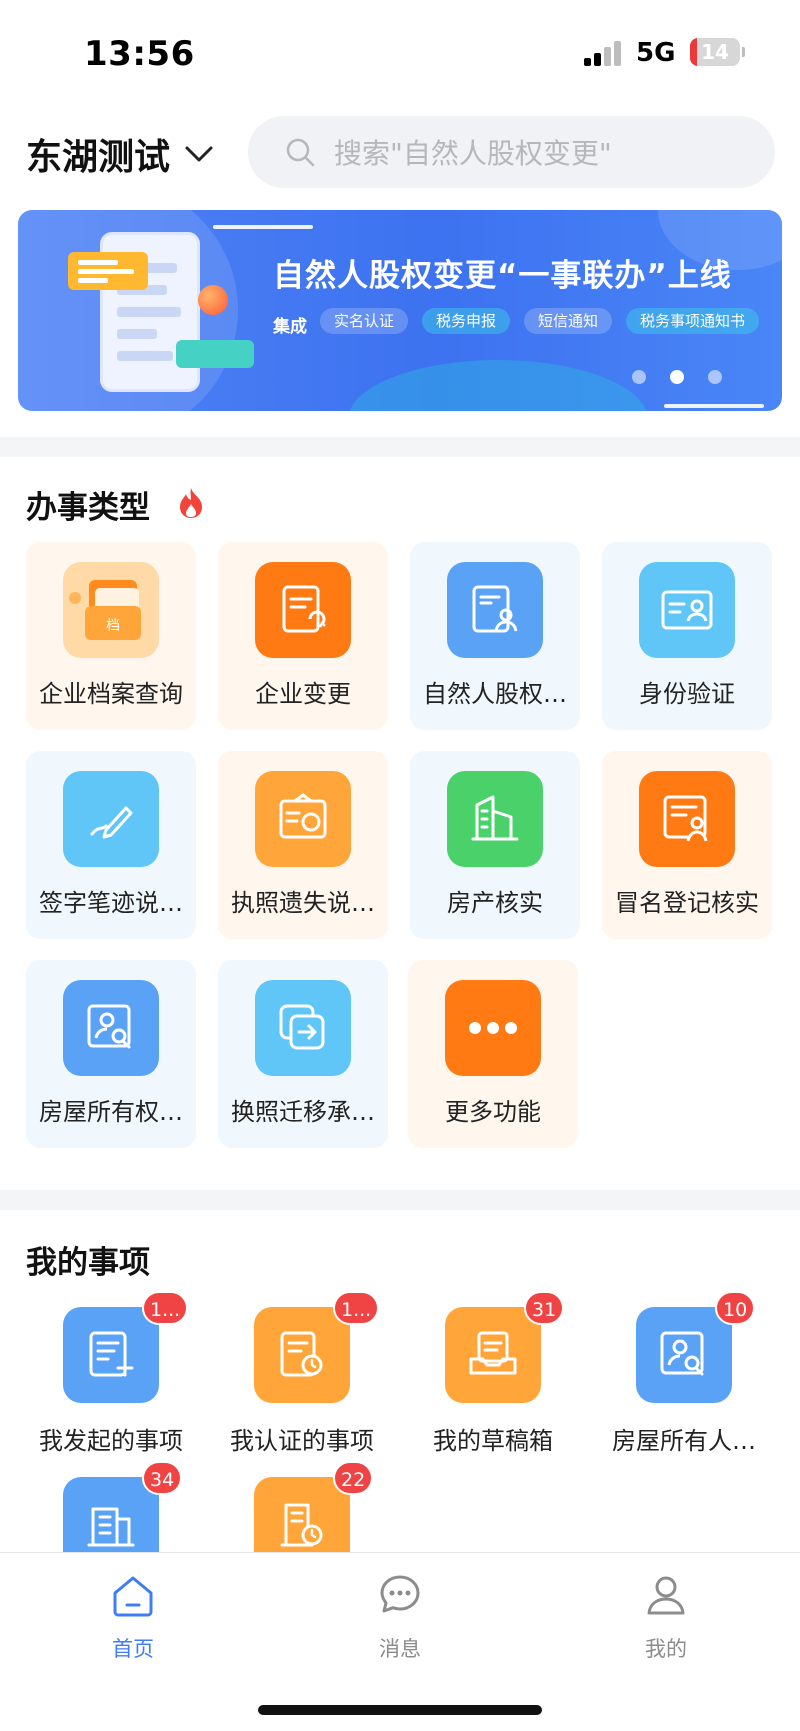 This screenshot has width=800, height=1731. Describe the element at coordinates (502, 276) in the screenshot. I see `banner-title: 自然人股权变更“一事联办”上线` at that location.